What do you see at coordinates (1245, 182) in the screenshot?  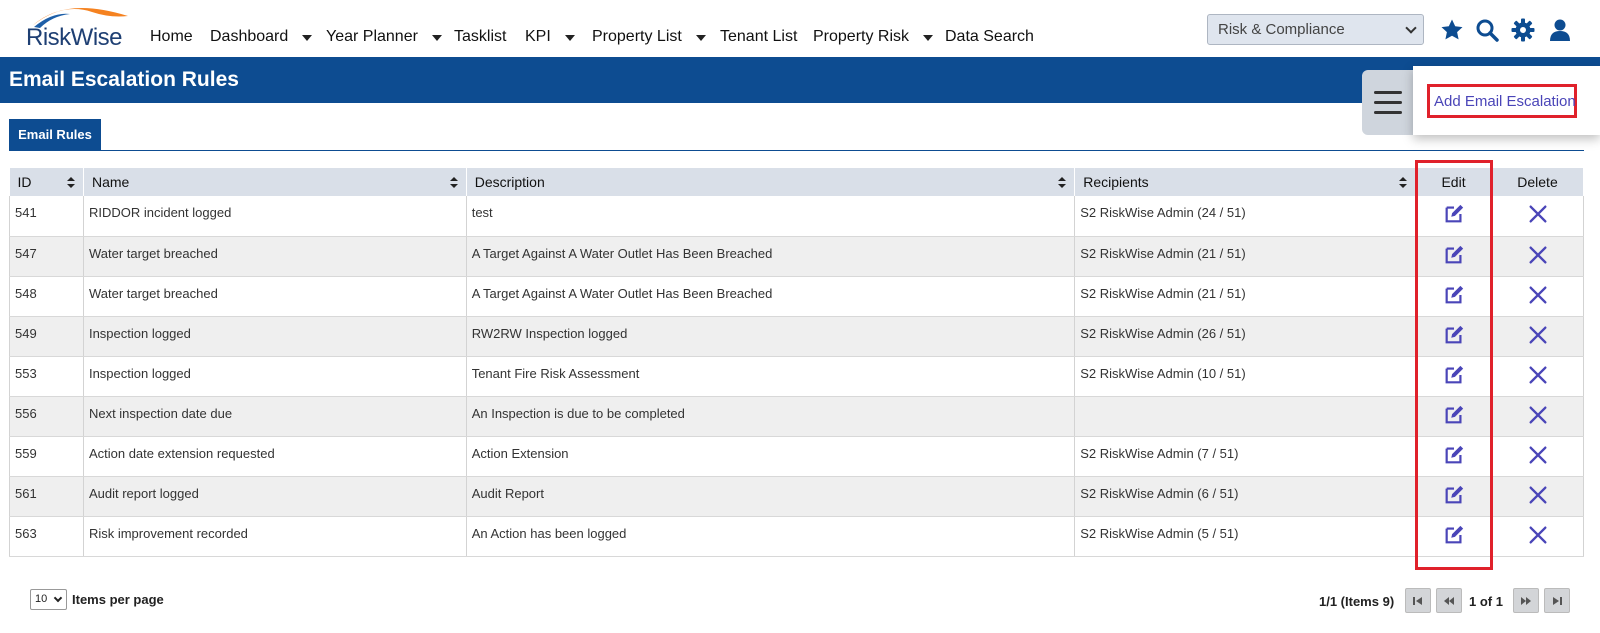 I see `column-header-recipients: Recipients` at bounding box center [1245, 182].